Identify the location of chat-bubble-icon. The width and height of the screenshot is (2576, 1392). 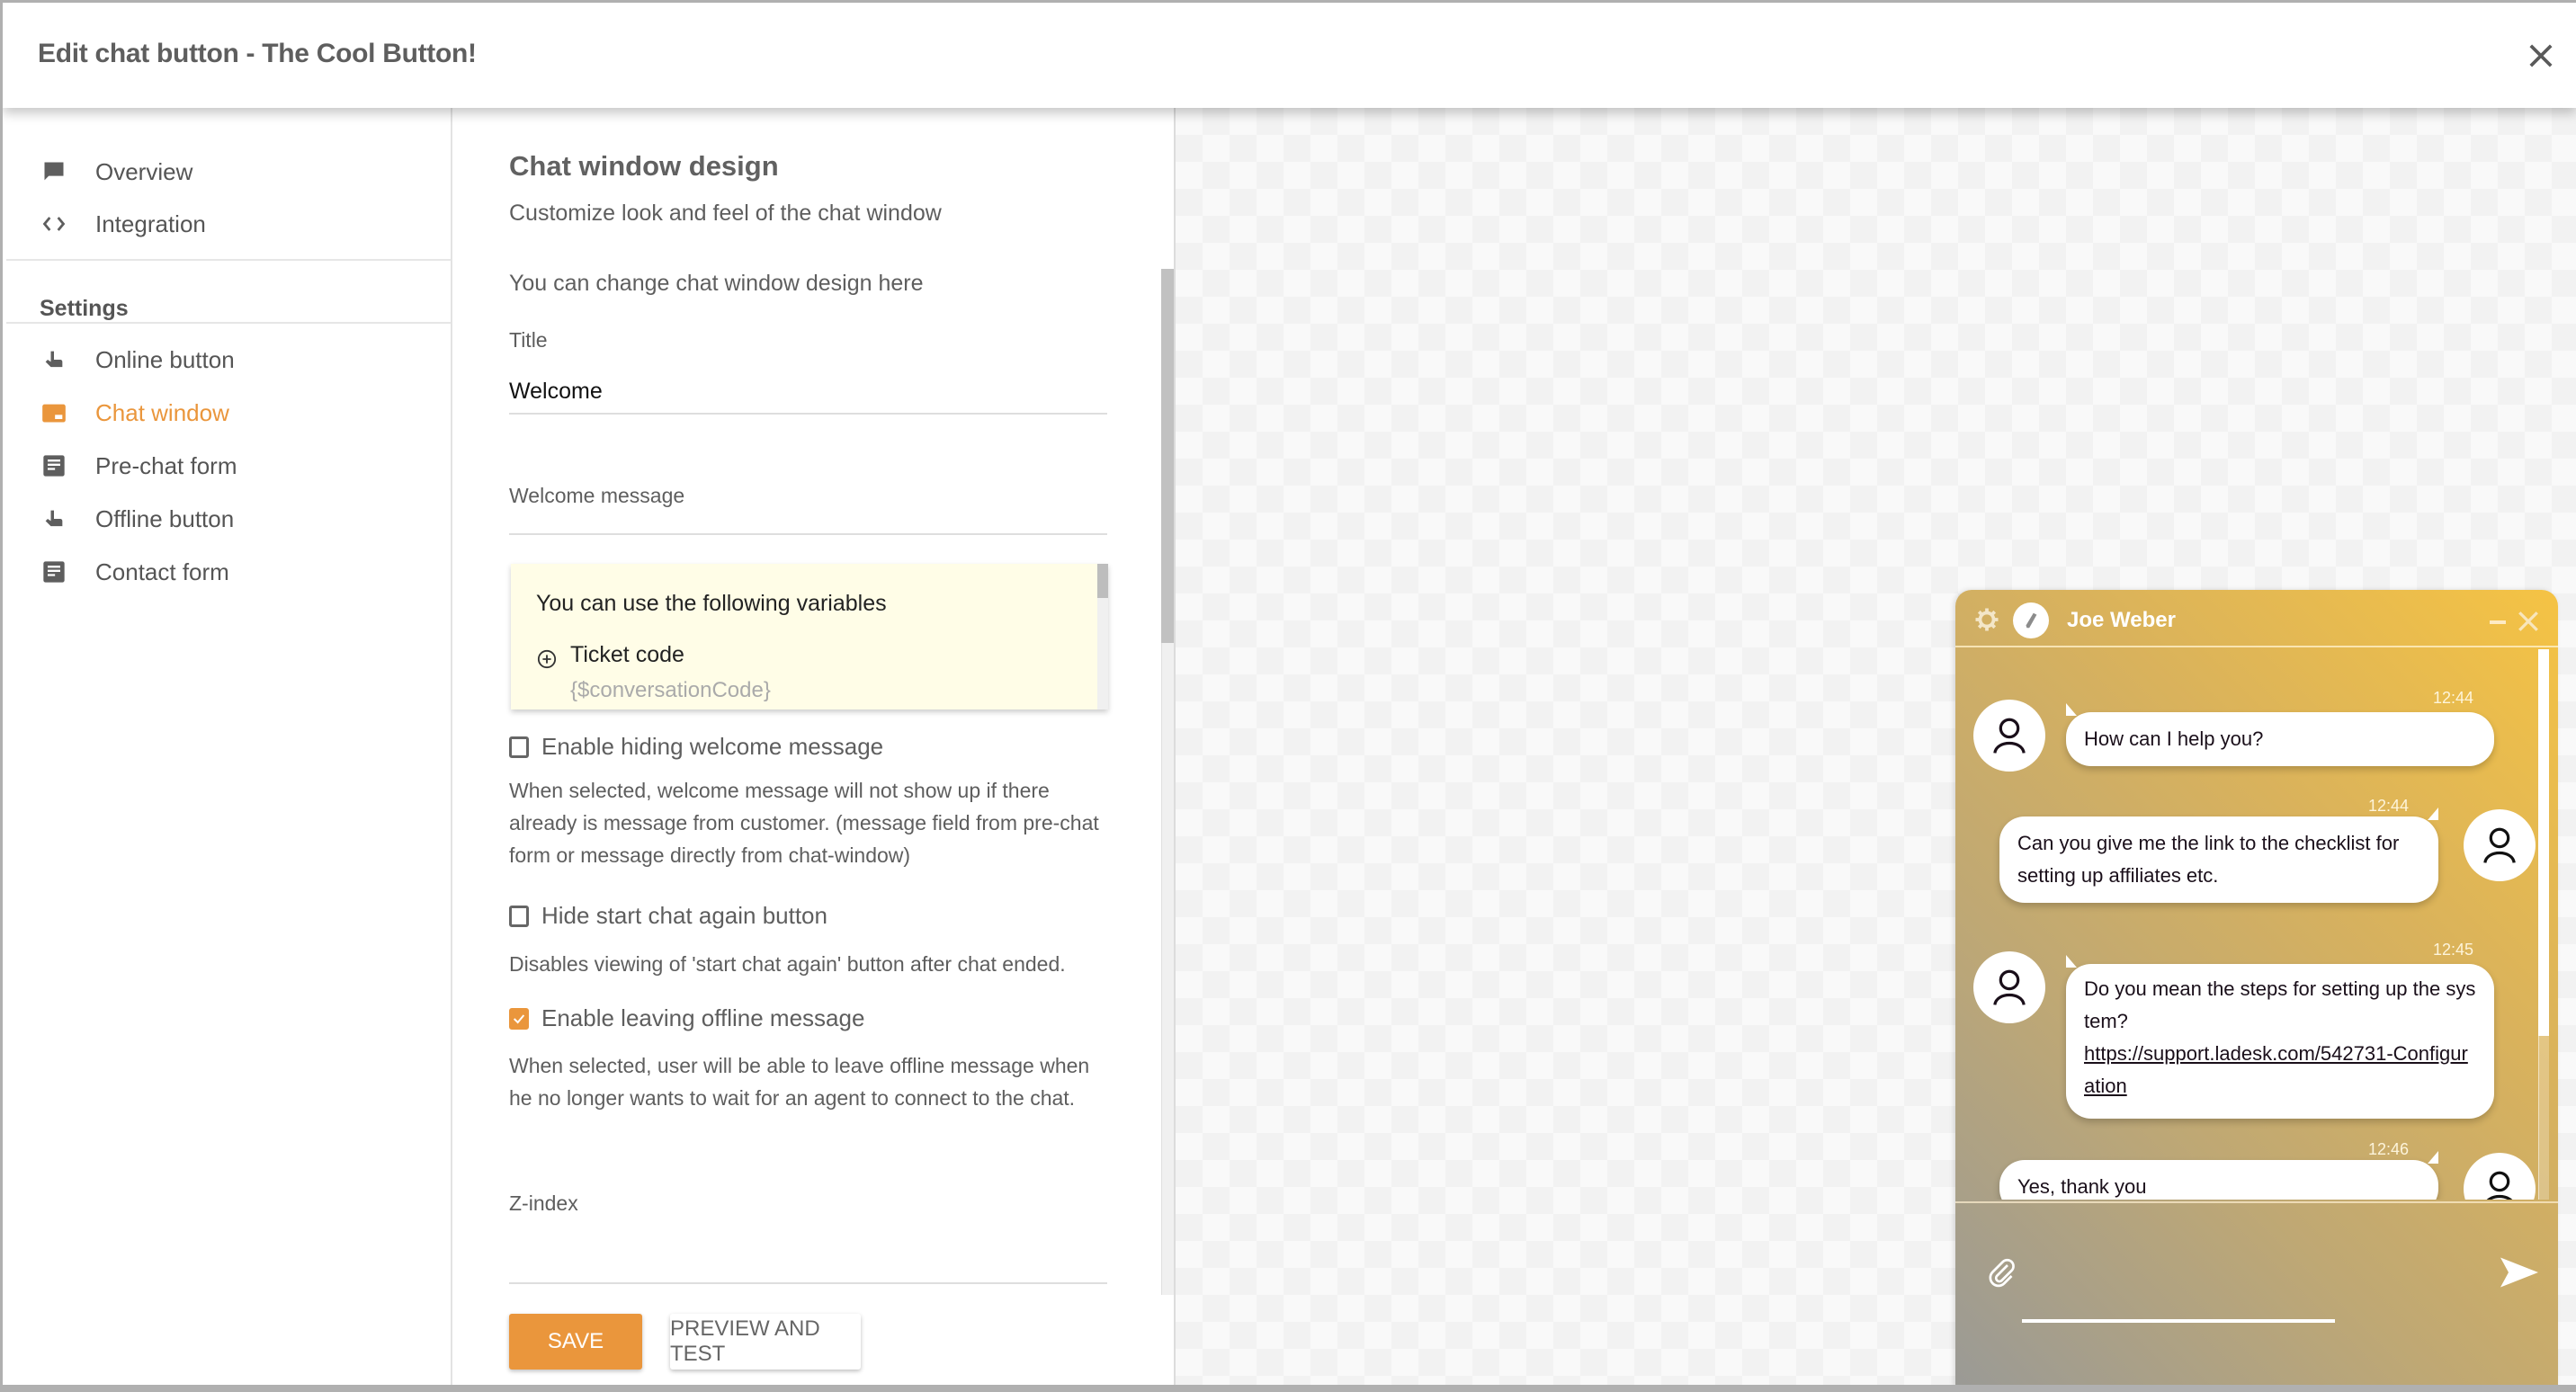
(53, 171).